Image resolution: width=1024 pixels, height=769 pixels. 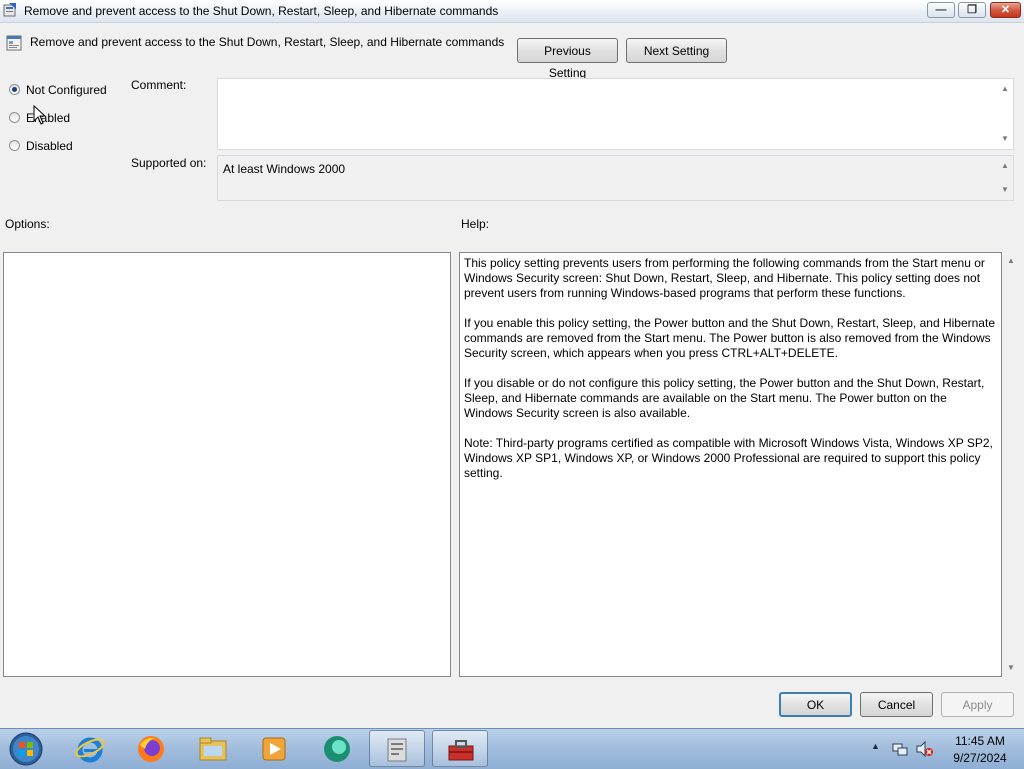 What do you see at coordinates (26, 749) in the screenshot?
I see `start-orb-icon` at bounding box center [26, 749].